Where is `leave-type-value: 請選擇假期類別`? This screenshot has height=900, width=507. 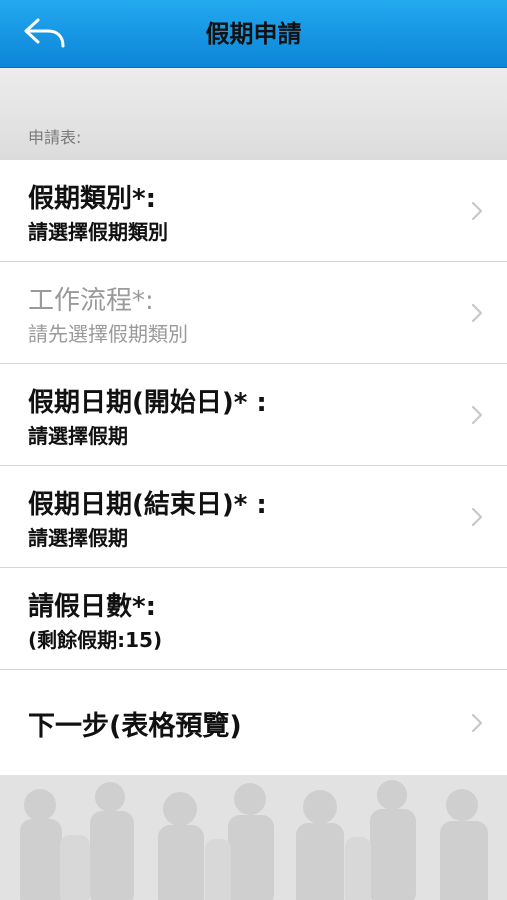 leave-type-value: 請選擇假期類別 is located at coordinates (98, 232).